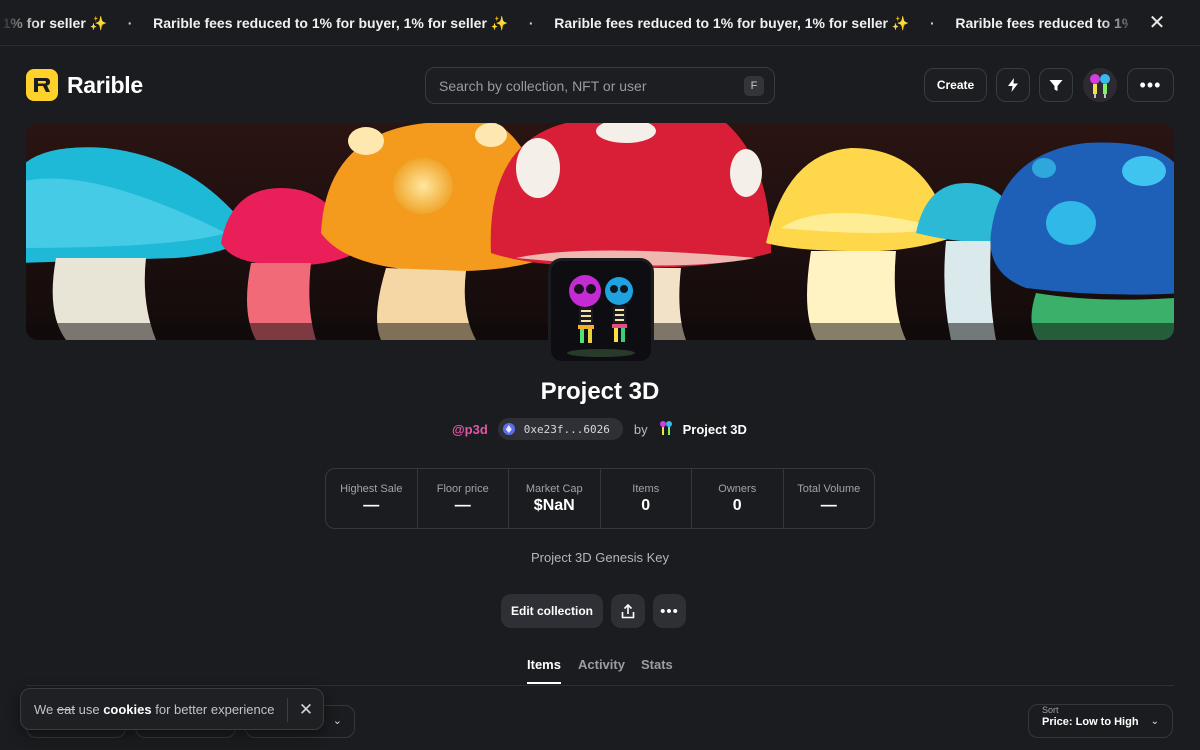 This screenshot has height=750, width=1200. I want to click on search-input, so click(584, 85).